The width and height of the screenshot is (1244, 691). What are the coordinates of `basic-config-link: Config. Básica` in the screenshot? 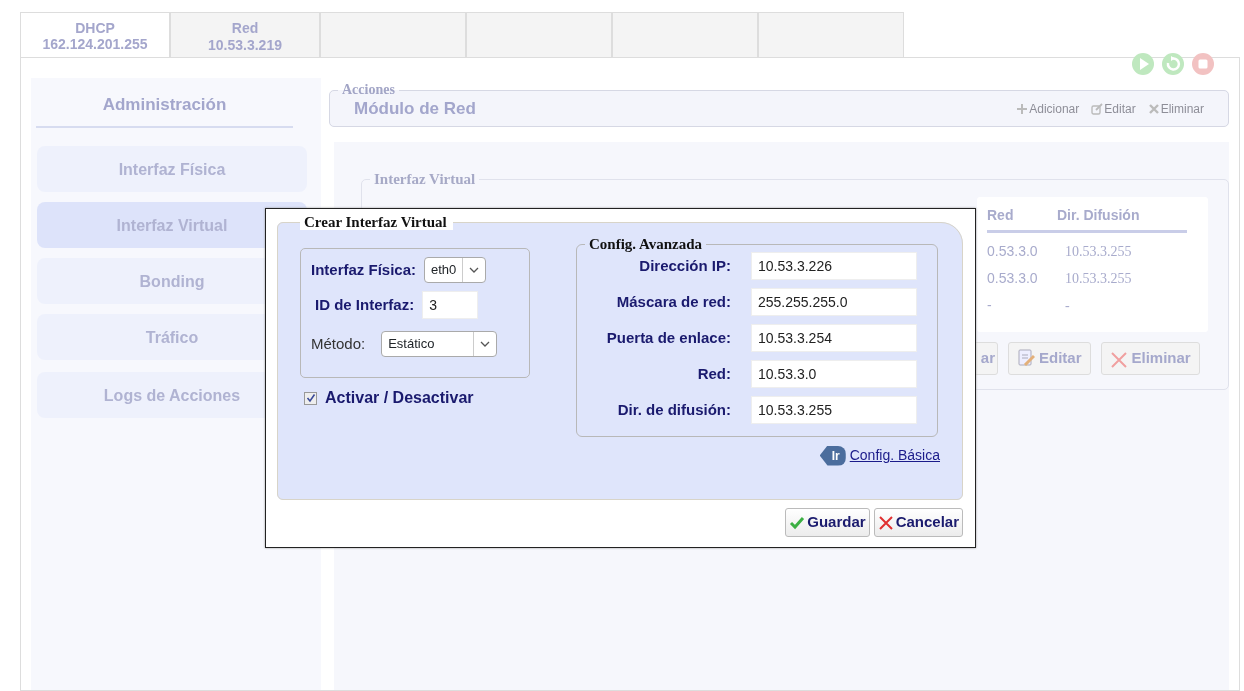 It's located at (894, 455).